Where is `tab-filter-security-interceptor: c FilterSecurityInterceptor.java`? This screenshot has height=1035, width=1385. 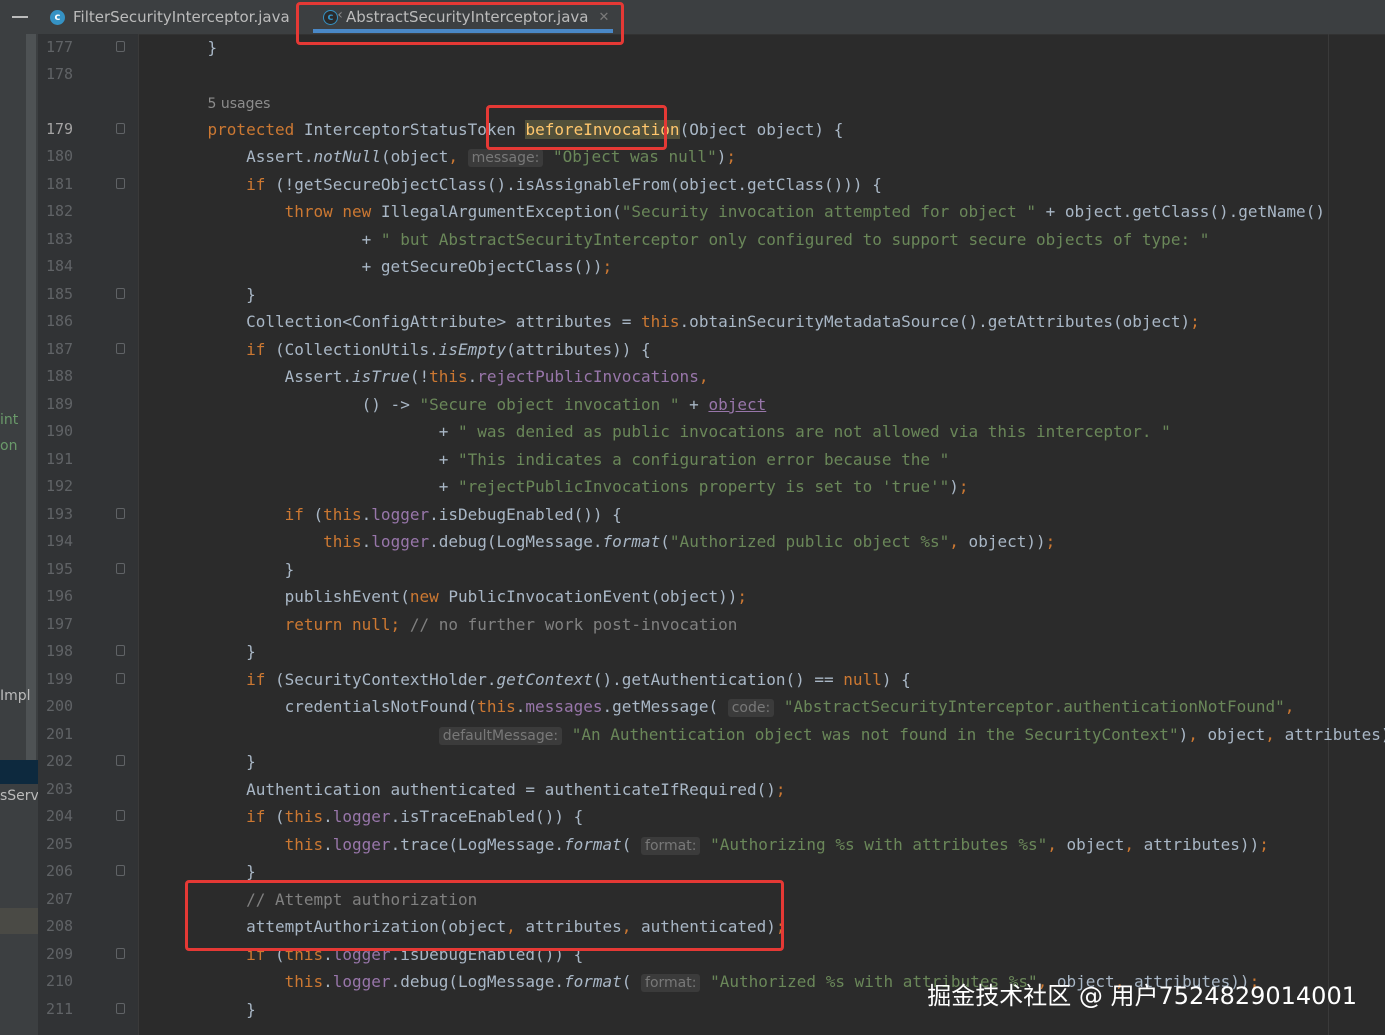
tab-filter-security-interceptor: c FilterSecurityInterceptor.java is located at coordinates (170, 17).